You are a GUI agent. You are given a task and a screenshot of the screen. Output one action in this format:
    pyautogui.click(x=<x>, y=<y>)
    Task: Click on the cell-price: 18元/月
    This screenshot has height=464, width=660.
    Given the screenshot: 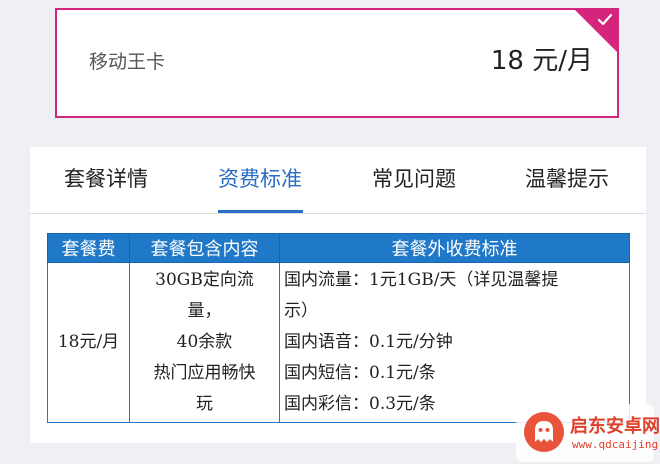 What is the action you would take?
    pyautogui.click(x=88, y=342)
    